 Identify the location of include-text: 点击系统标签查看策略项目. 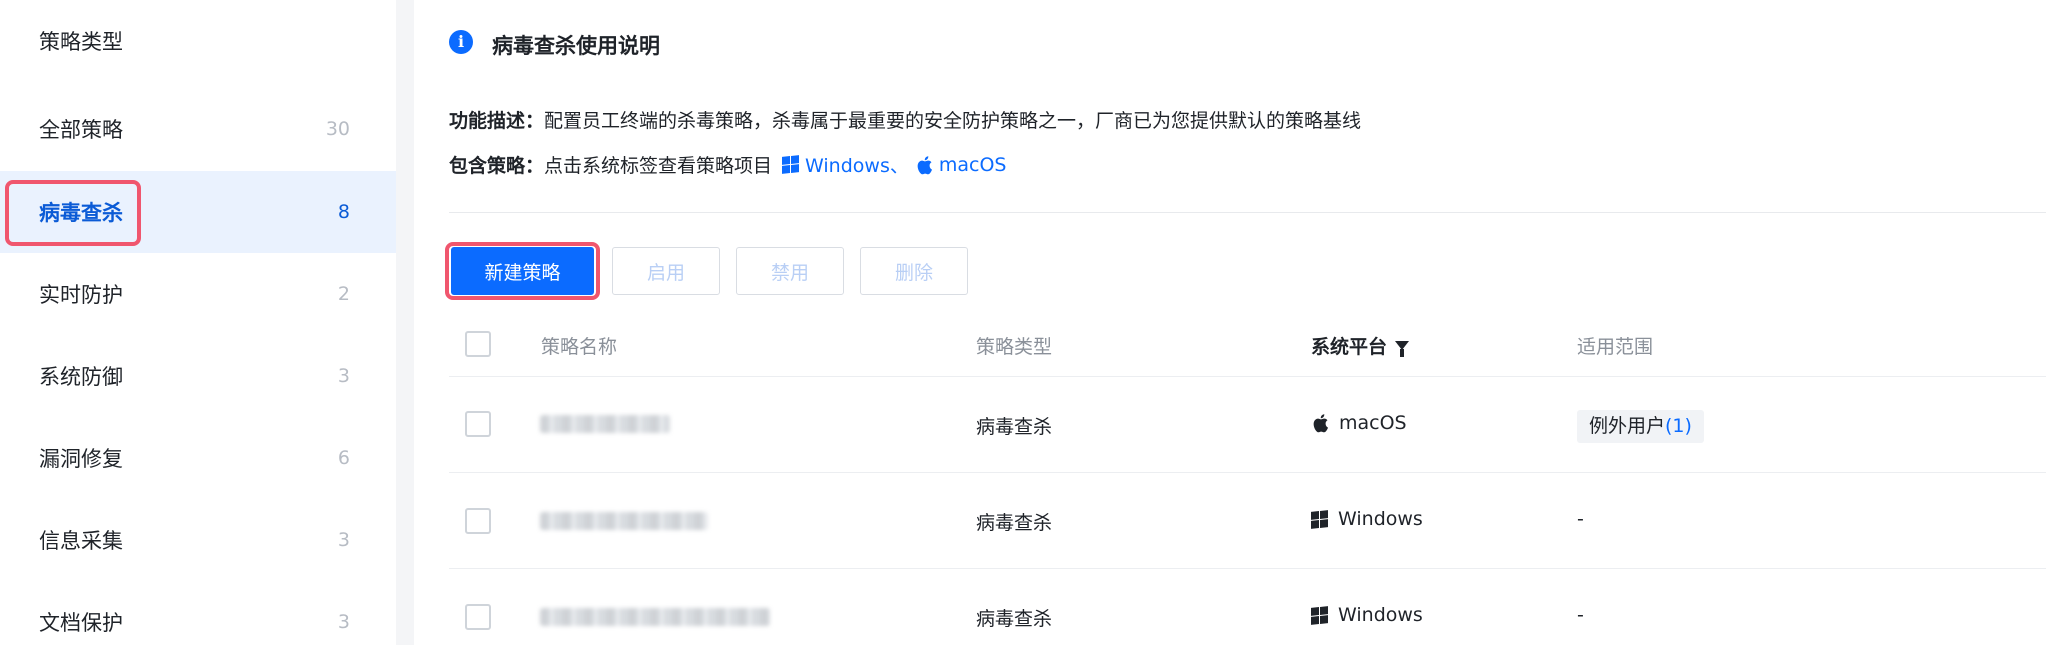
(658, 166).